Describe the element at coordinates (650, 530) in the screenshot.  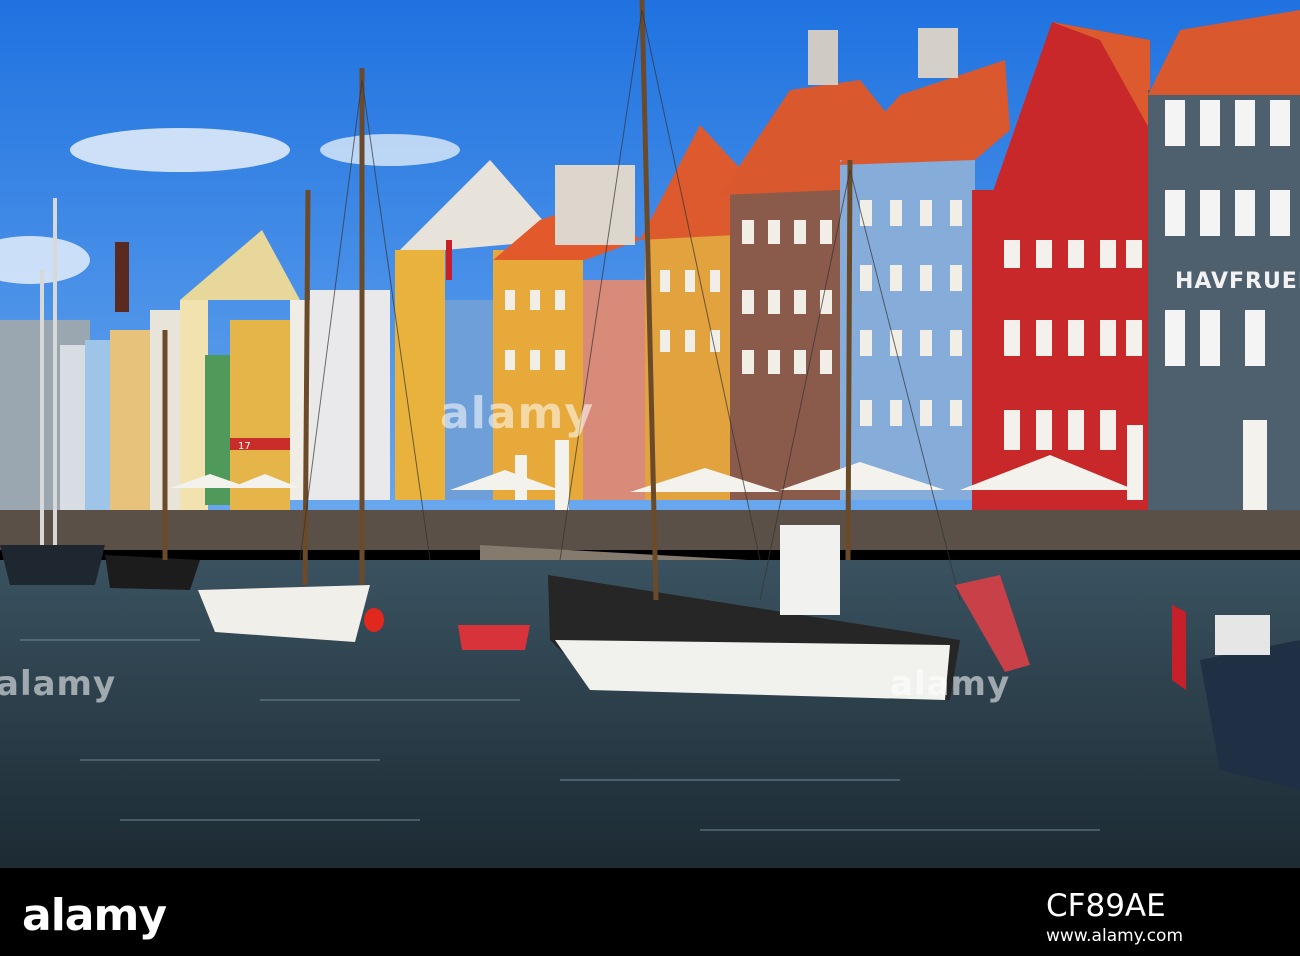
I see `quay-street` at that location.